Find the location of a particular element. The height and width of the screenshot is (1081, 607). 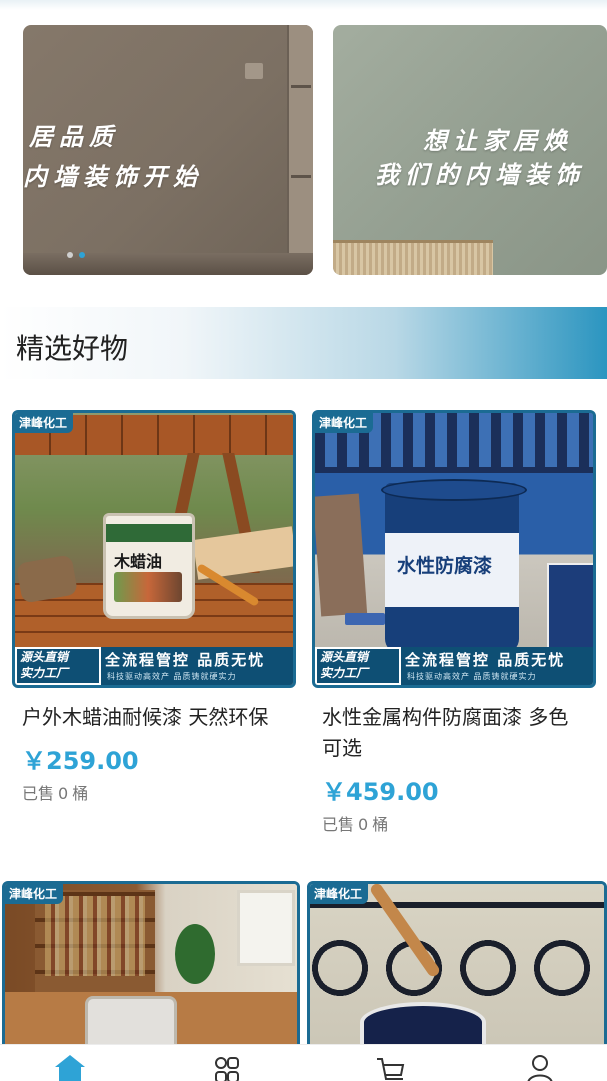

product-photo-anticorrosion: 水性防腐漆 is located at coordinates (454, 549).